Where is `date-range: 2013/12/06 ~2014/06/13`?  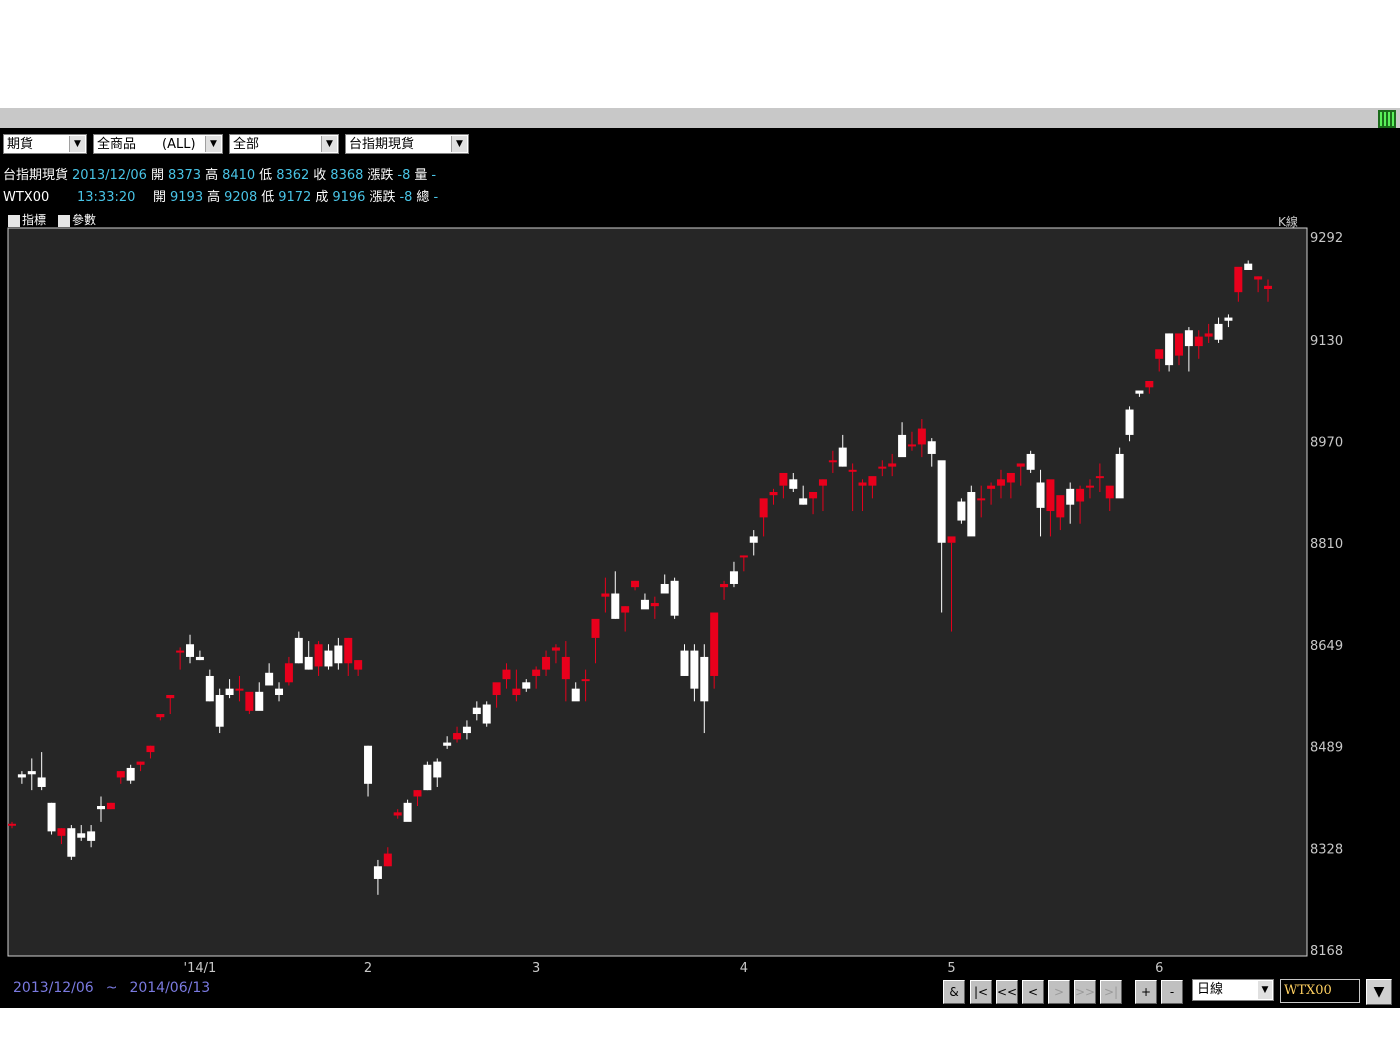 date-range: 2013/12/06 ~2014/06/13 is located at coordinates (117, 988).